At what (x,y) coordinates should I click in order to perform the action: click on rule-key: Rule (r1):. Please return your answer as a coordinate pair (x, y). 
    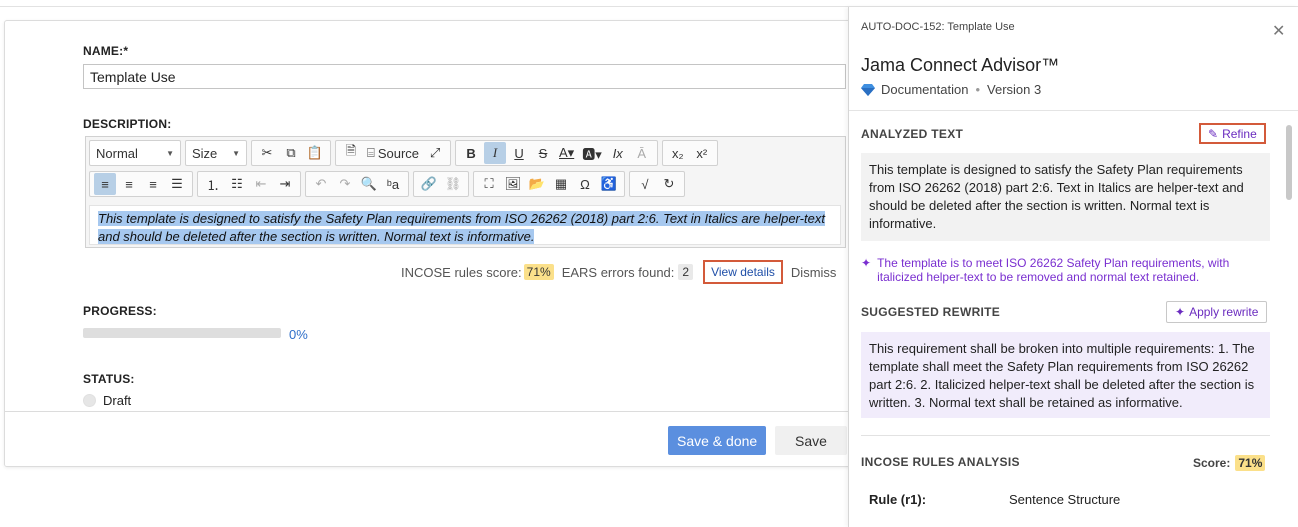
    Looking at the image, I should click on (898, 499).